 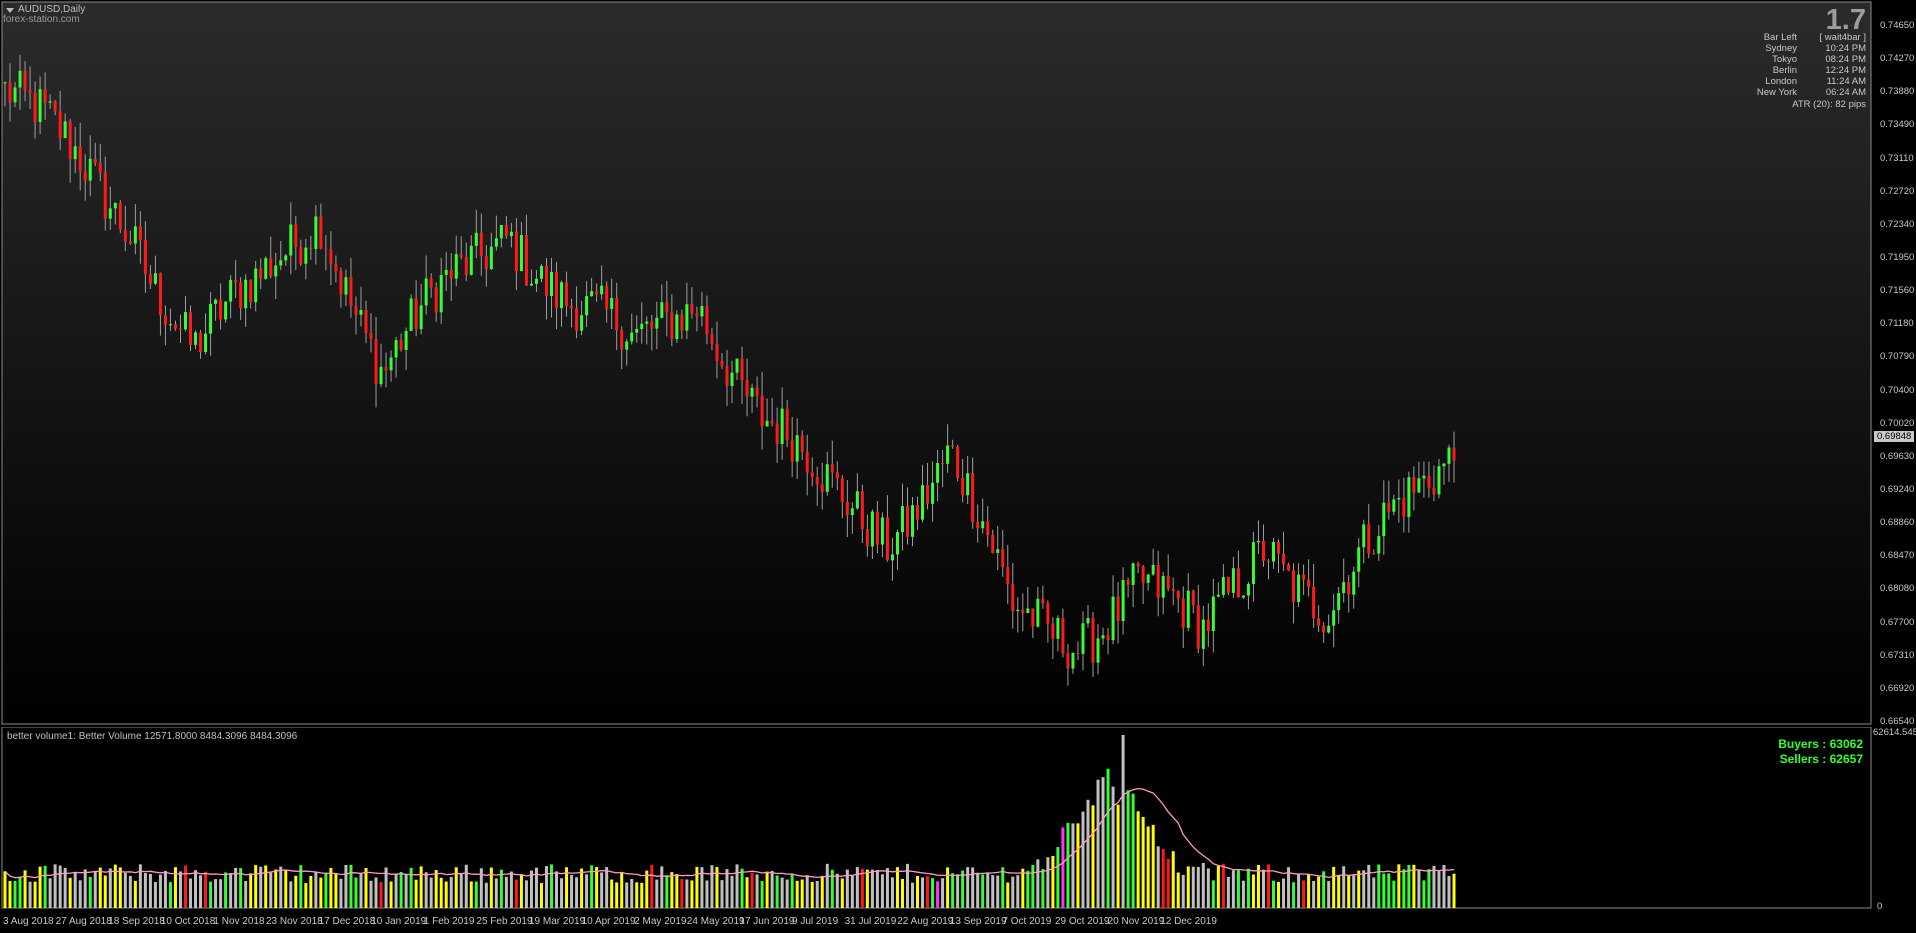 I want to click on time-tick-label: 17 Dec 2018, so click(x=347, y=921).